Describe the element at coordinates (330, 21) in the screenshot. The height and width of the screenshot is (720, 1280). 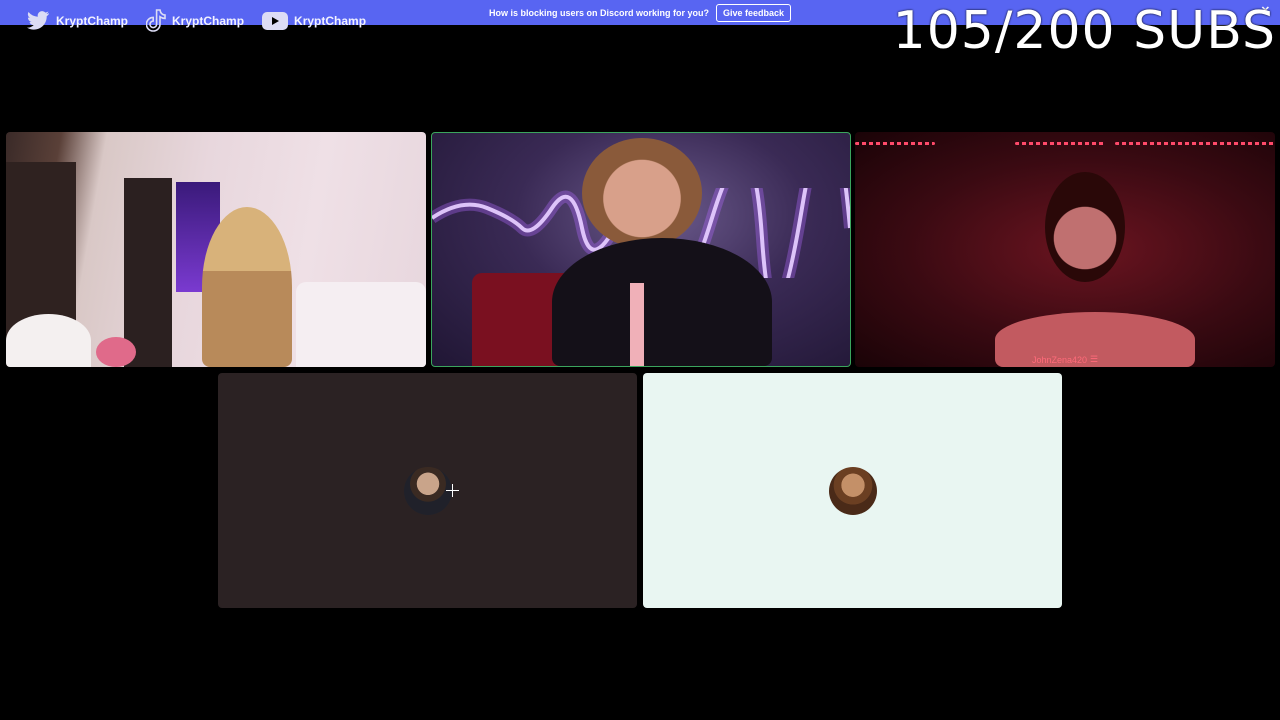
I see `youtube-handle: KryptChamp` at that location.